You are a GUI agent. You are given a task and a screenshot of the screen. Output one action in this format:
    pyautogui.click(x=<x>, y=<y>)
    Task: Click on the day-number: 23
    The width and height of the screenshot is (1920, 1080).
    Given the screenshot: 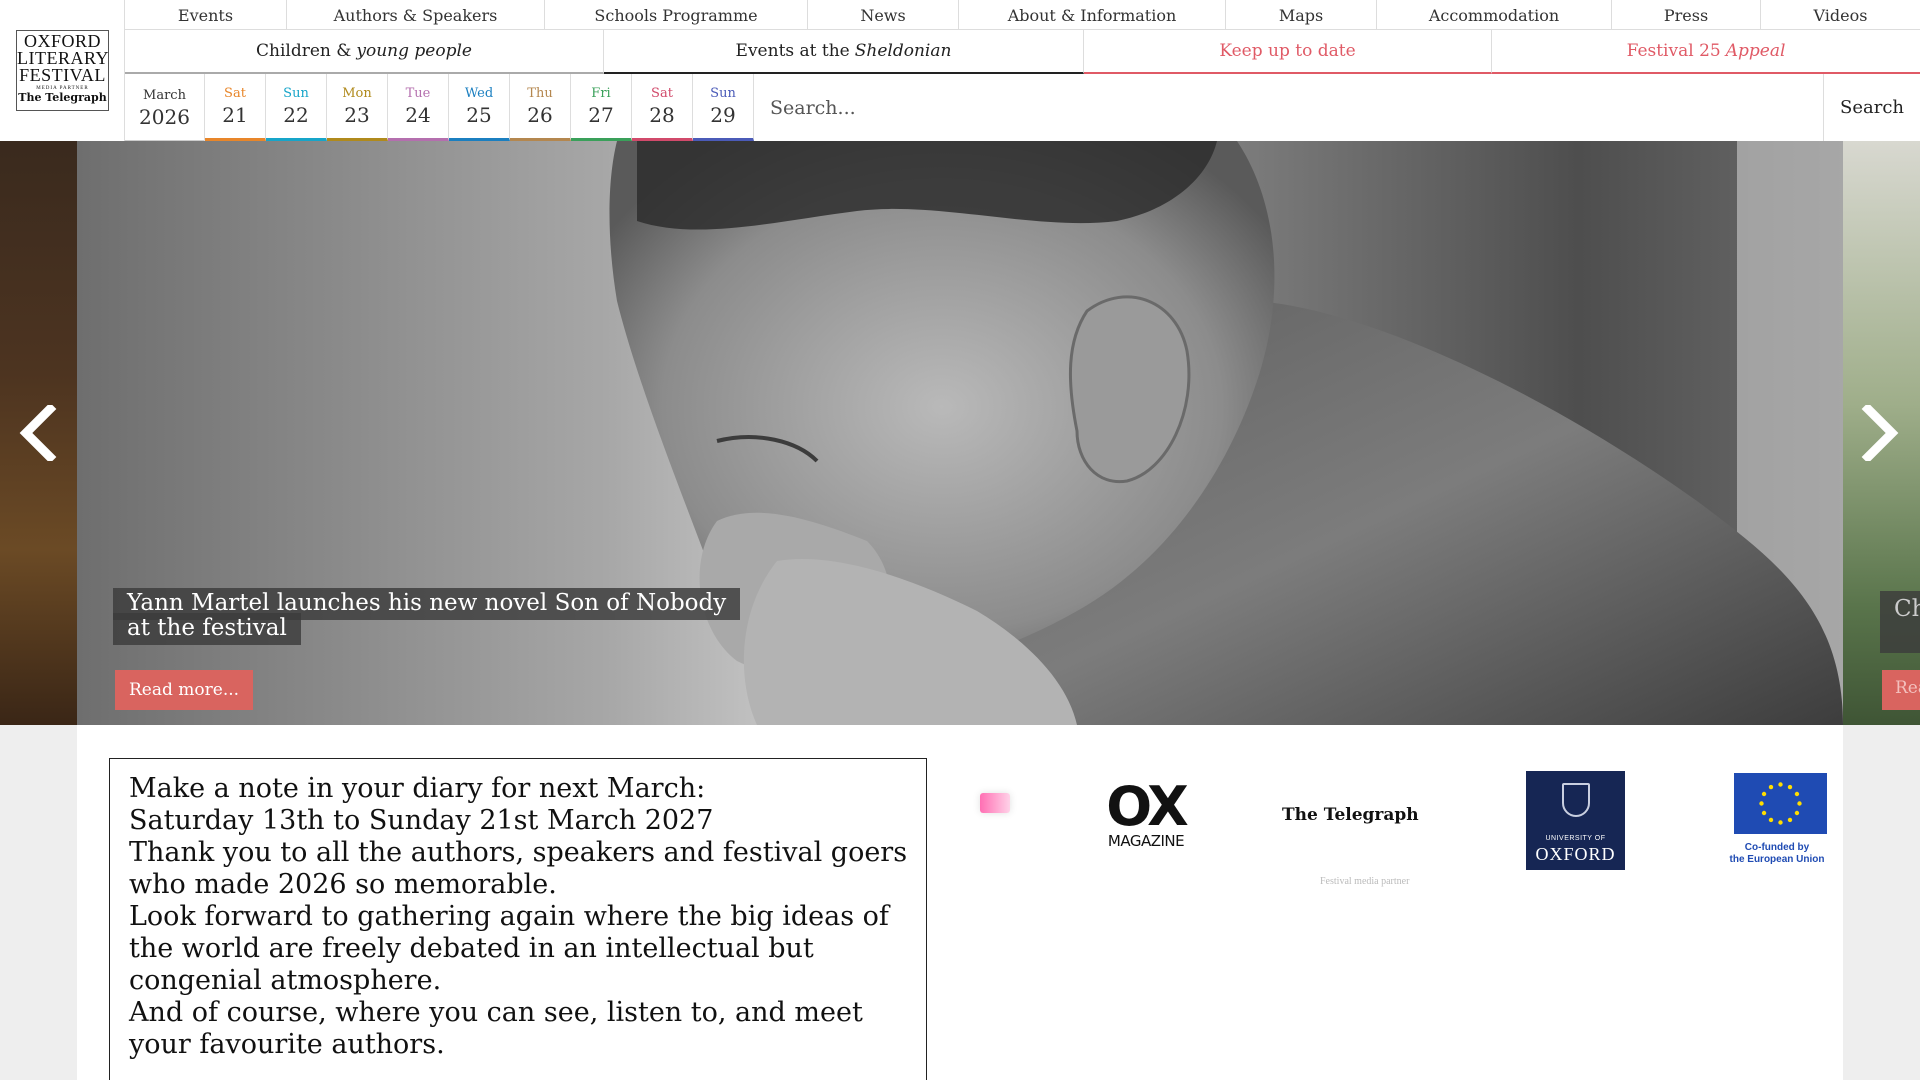 What is the action you would take?
    pyautogui.click(x=357, y=115)
    